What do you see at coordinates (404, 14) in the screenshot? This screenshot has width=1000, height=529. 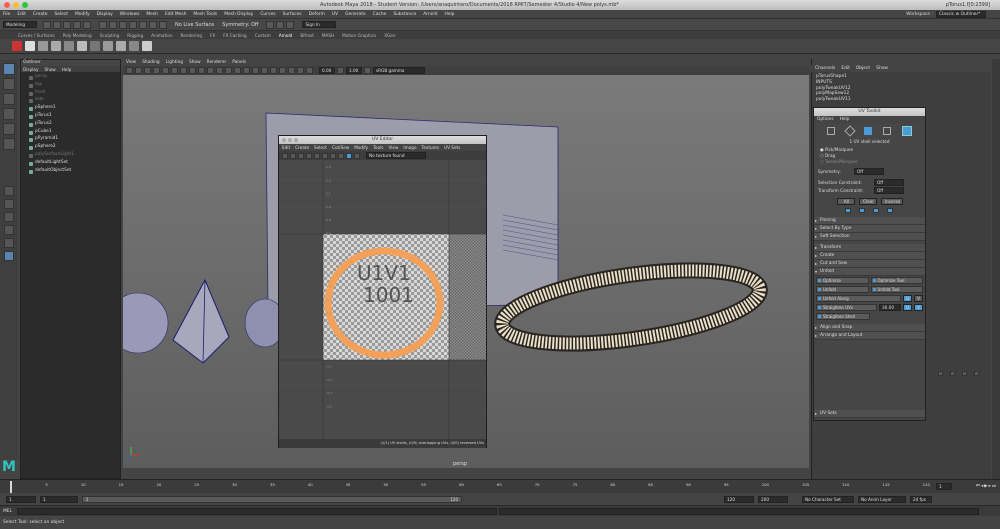 I see `menu-substance: Substance` at bounding box center [404, 14].